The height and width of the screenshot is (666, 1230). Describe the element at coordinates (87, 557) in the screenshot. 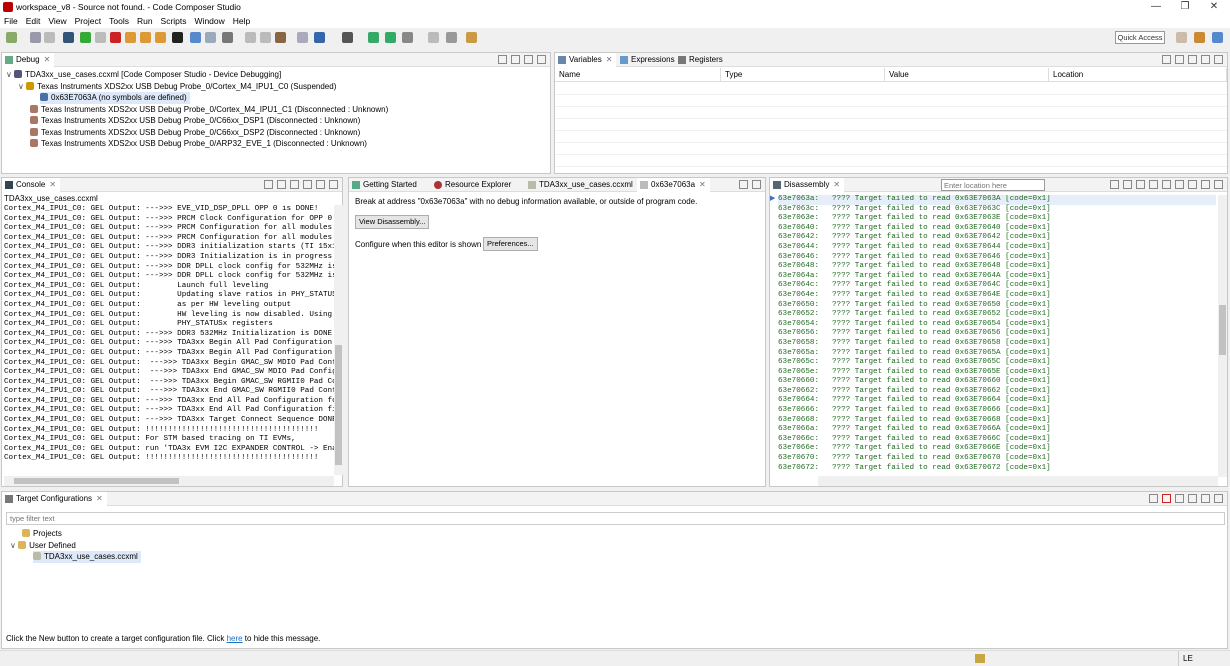

I see `tree-item-selected: TDA3xx_use_cases.ccxml` at that location.